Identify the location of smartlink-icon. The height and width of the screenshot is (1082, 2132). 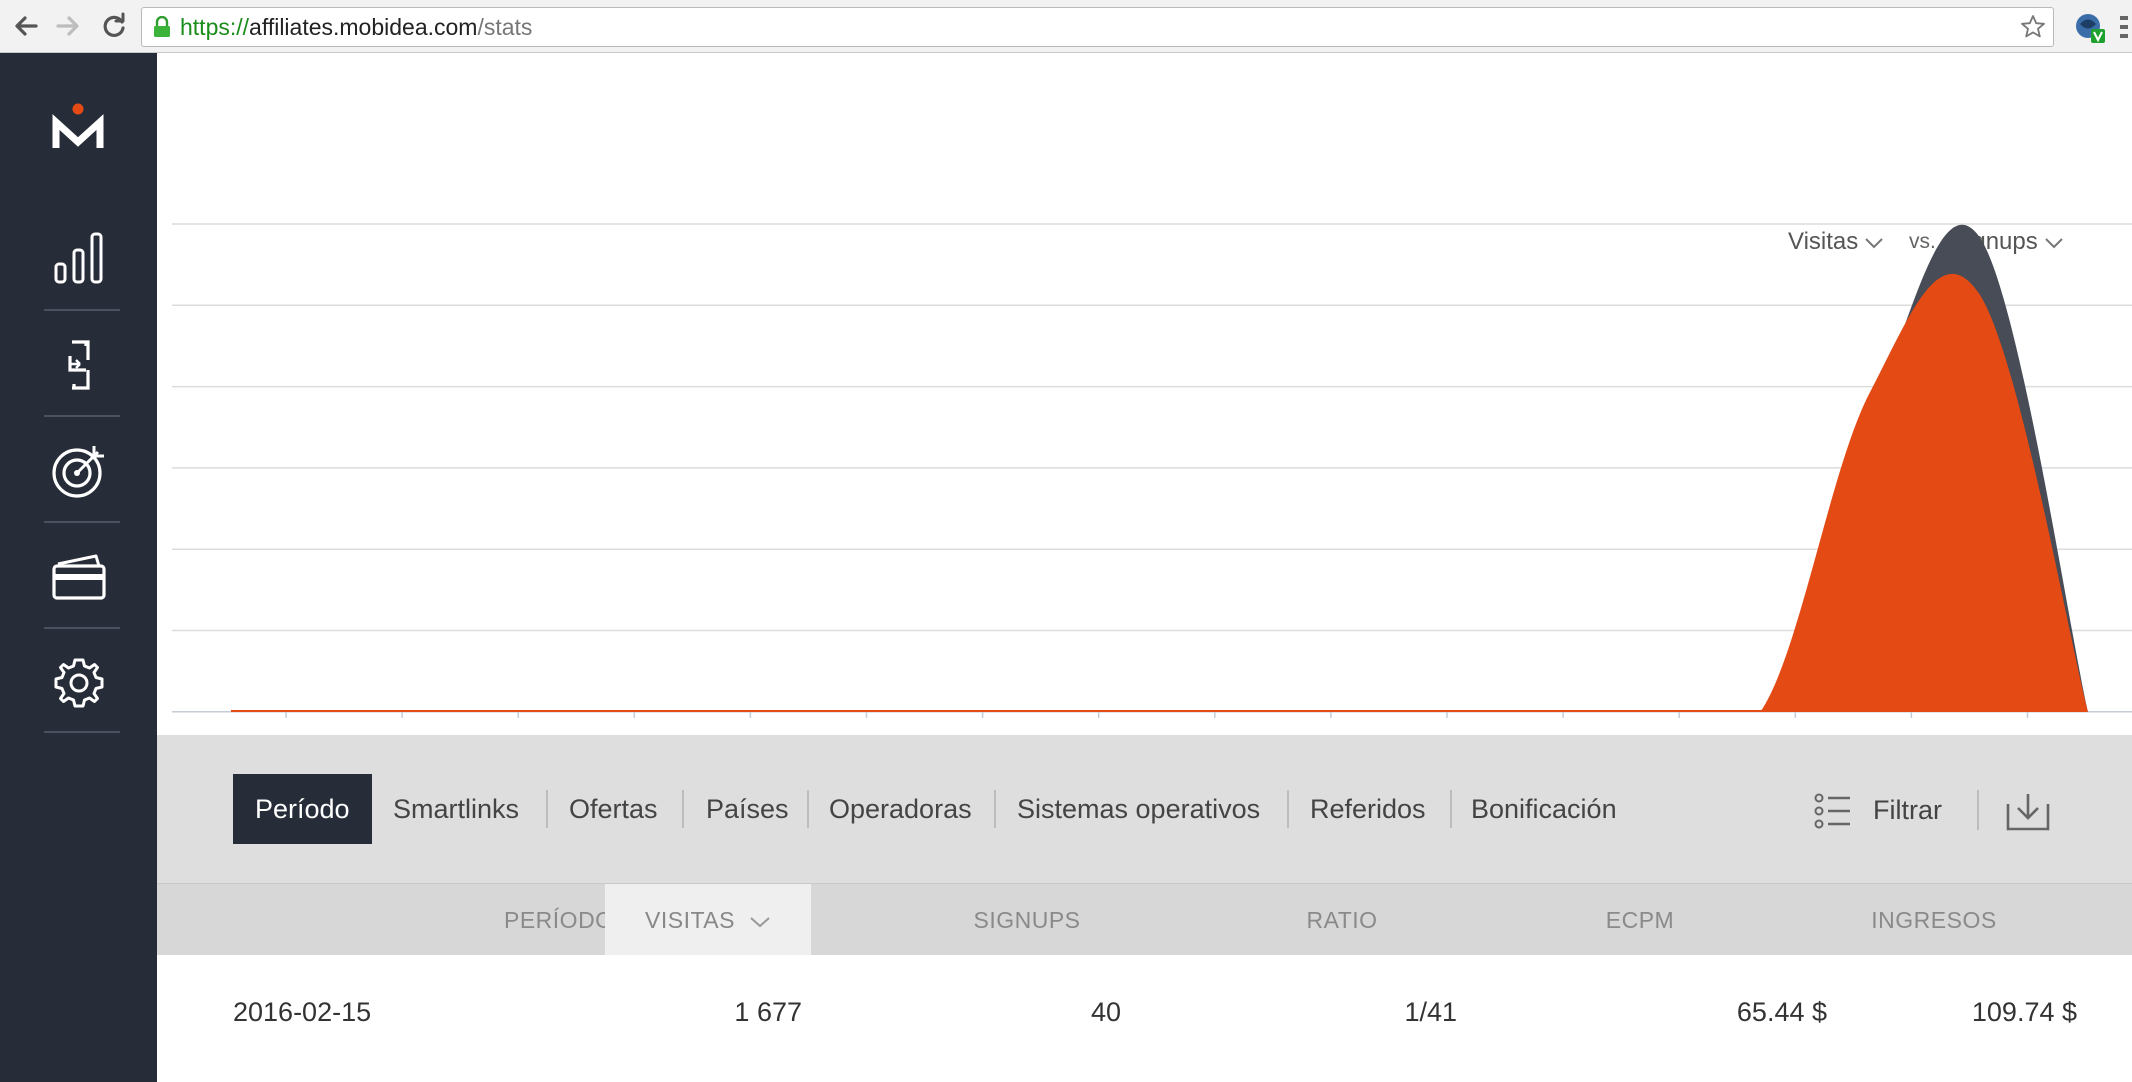
(79, 365).